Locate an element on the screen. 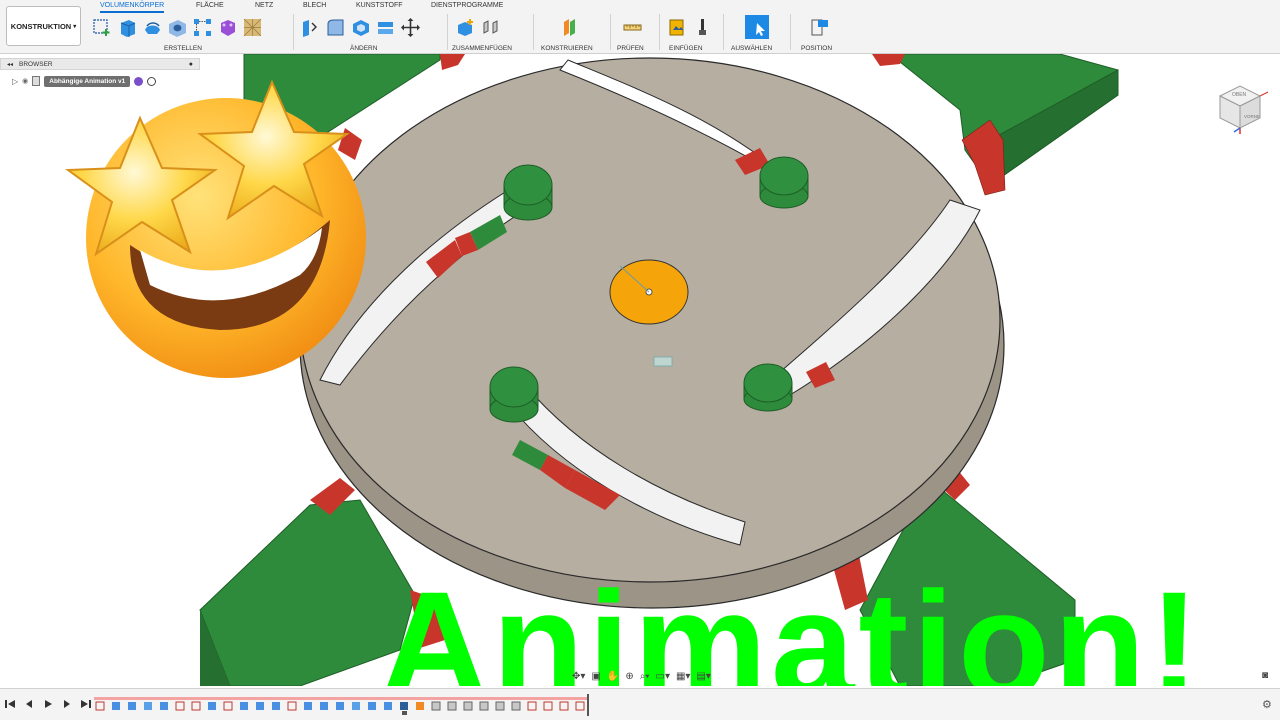  browser-document-row: ▷ ◉ Abhängige Animation v1 is located at coordinates (100, 81).